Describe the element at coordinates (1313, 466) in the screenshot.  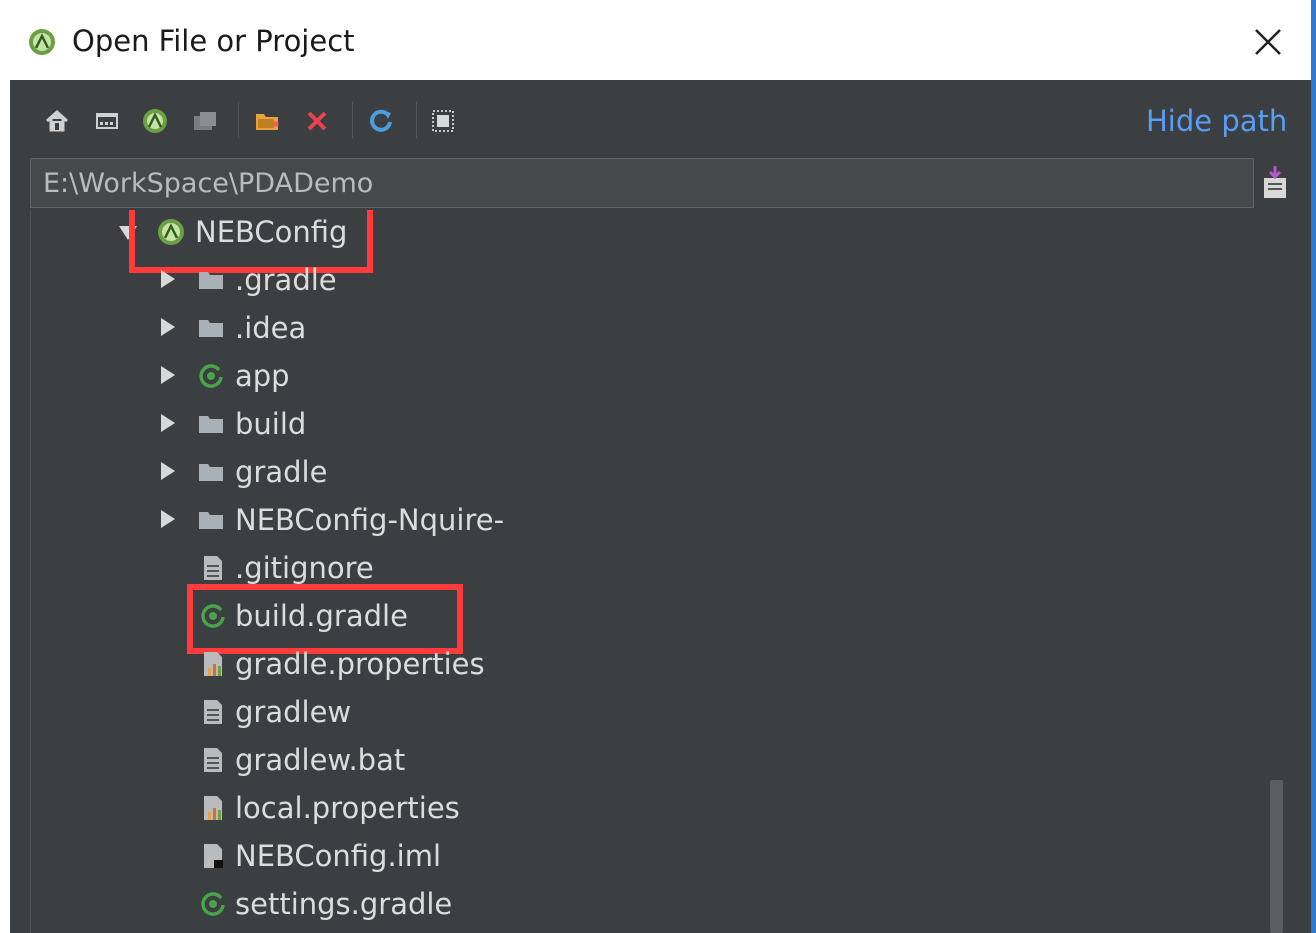
I see `window-edge` at that location.